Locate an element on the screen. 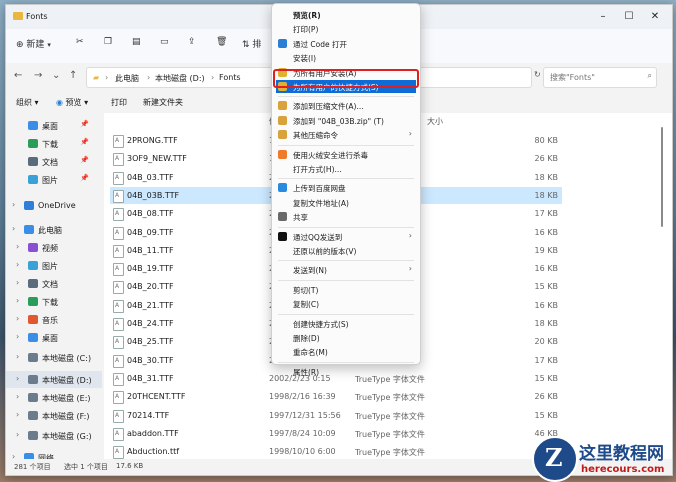 The image size is (676, 482). menu-item: 共享 is located at coordinates (346, 216).